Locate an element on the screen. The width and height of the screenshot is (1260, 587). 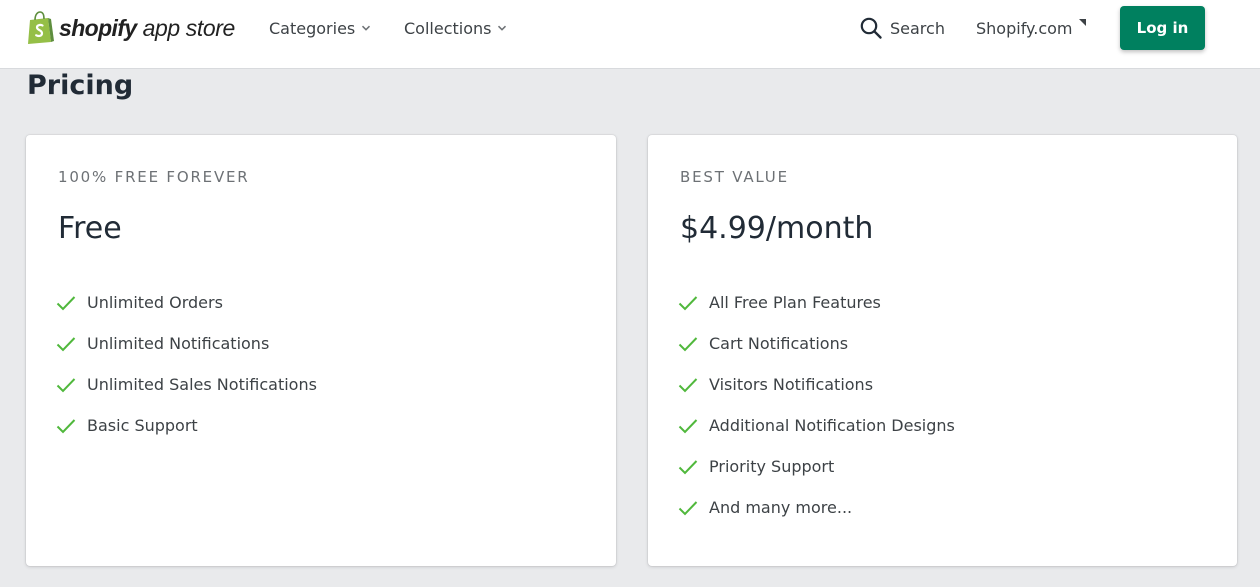
plan-feature-text: Visitors Notifications is located at coordinates (791, 384).